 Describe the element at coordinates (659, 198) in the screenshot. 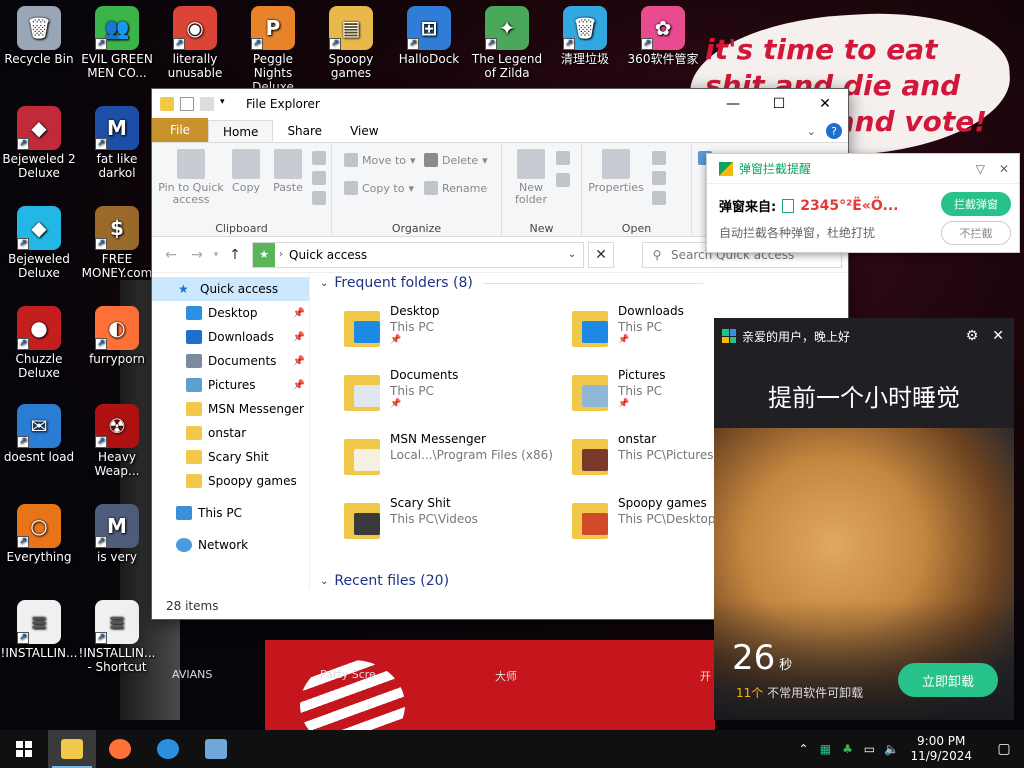

I see `history-button` at that location.